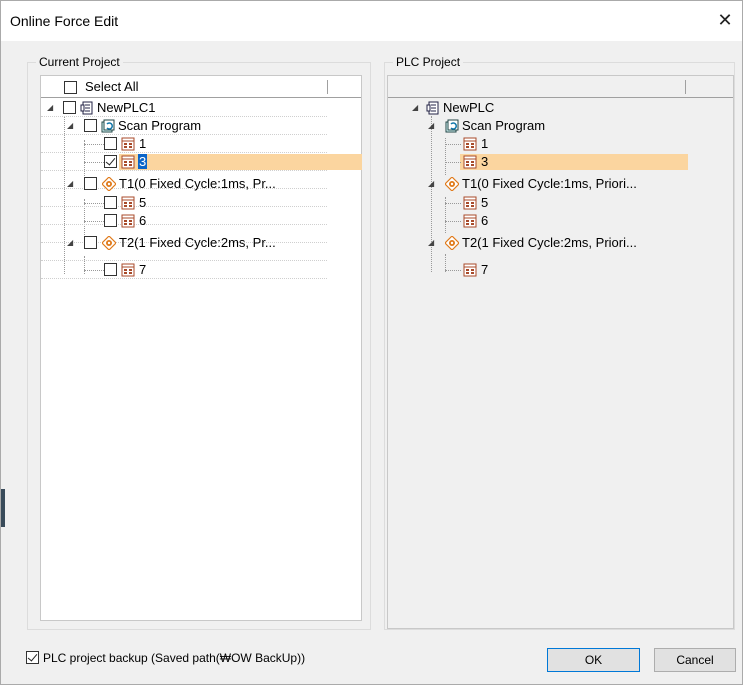 This screenshot has height=685, width=743. What do you see at coordinates (201, 87) in the screenshot?
I see `tree-header: Select All` at bounding box center [201, 87].